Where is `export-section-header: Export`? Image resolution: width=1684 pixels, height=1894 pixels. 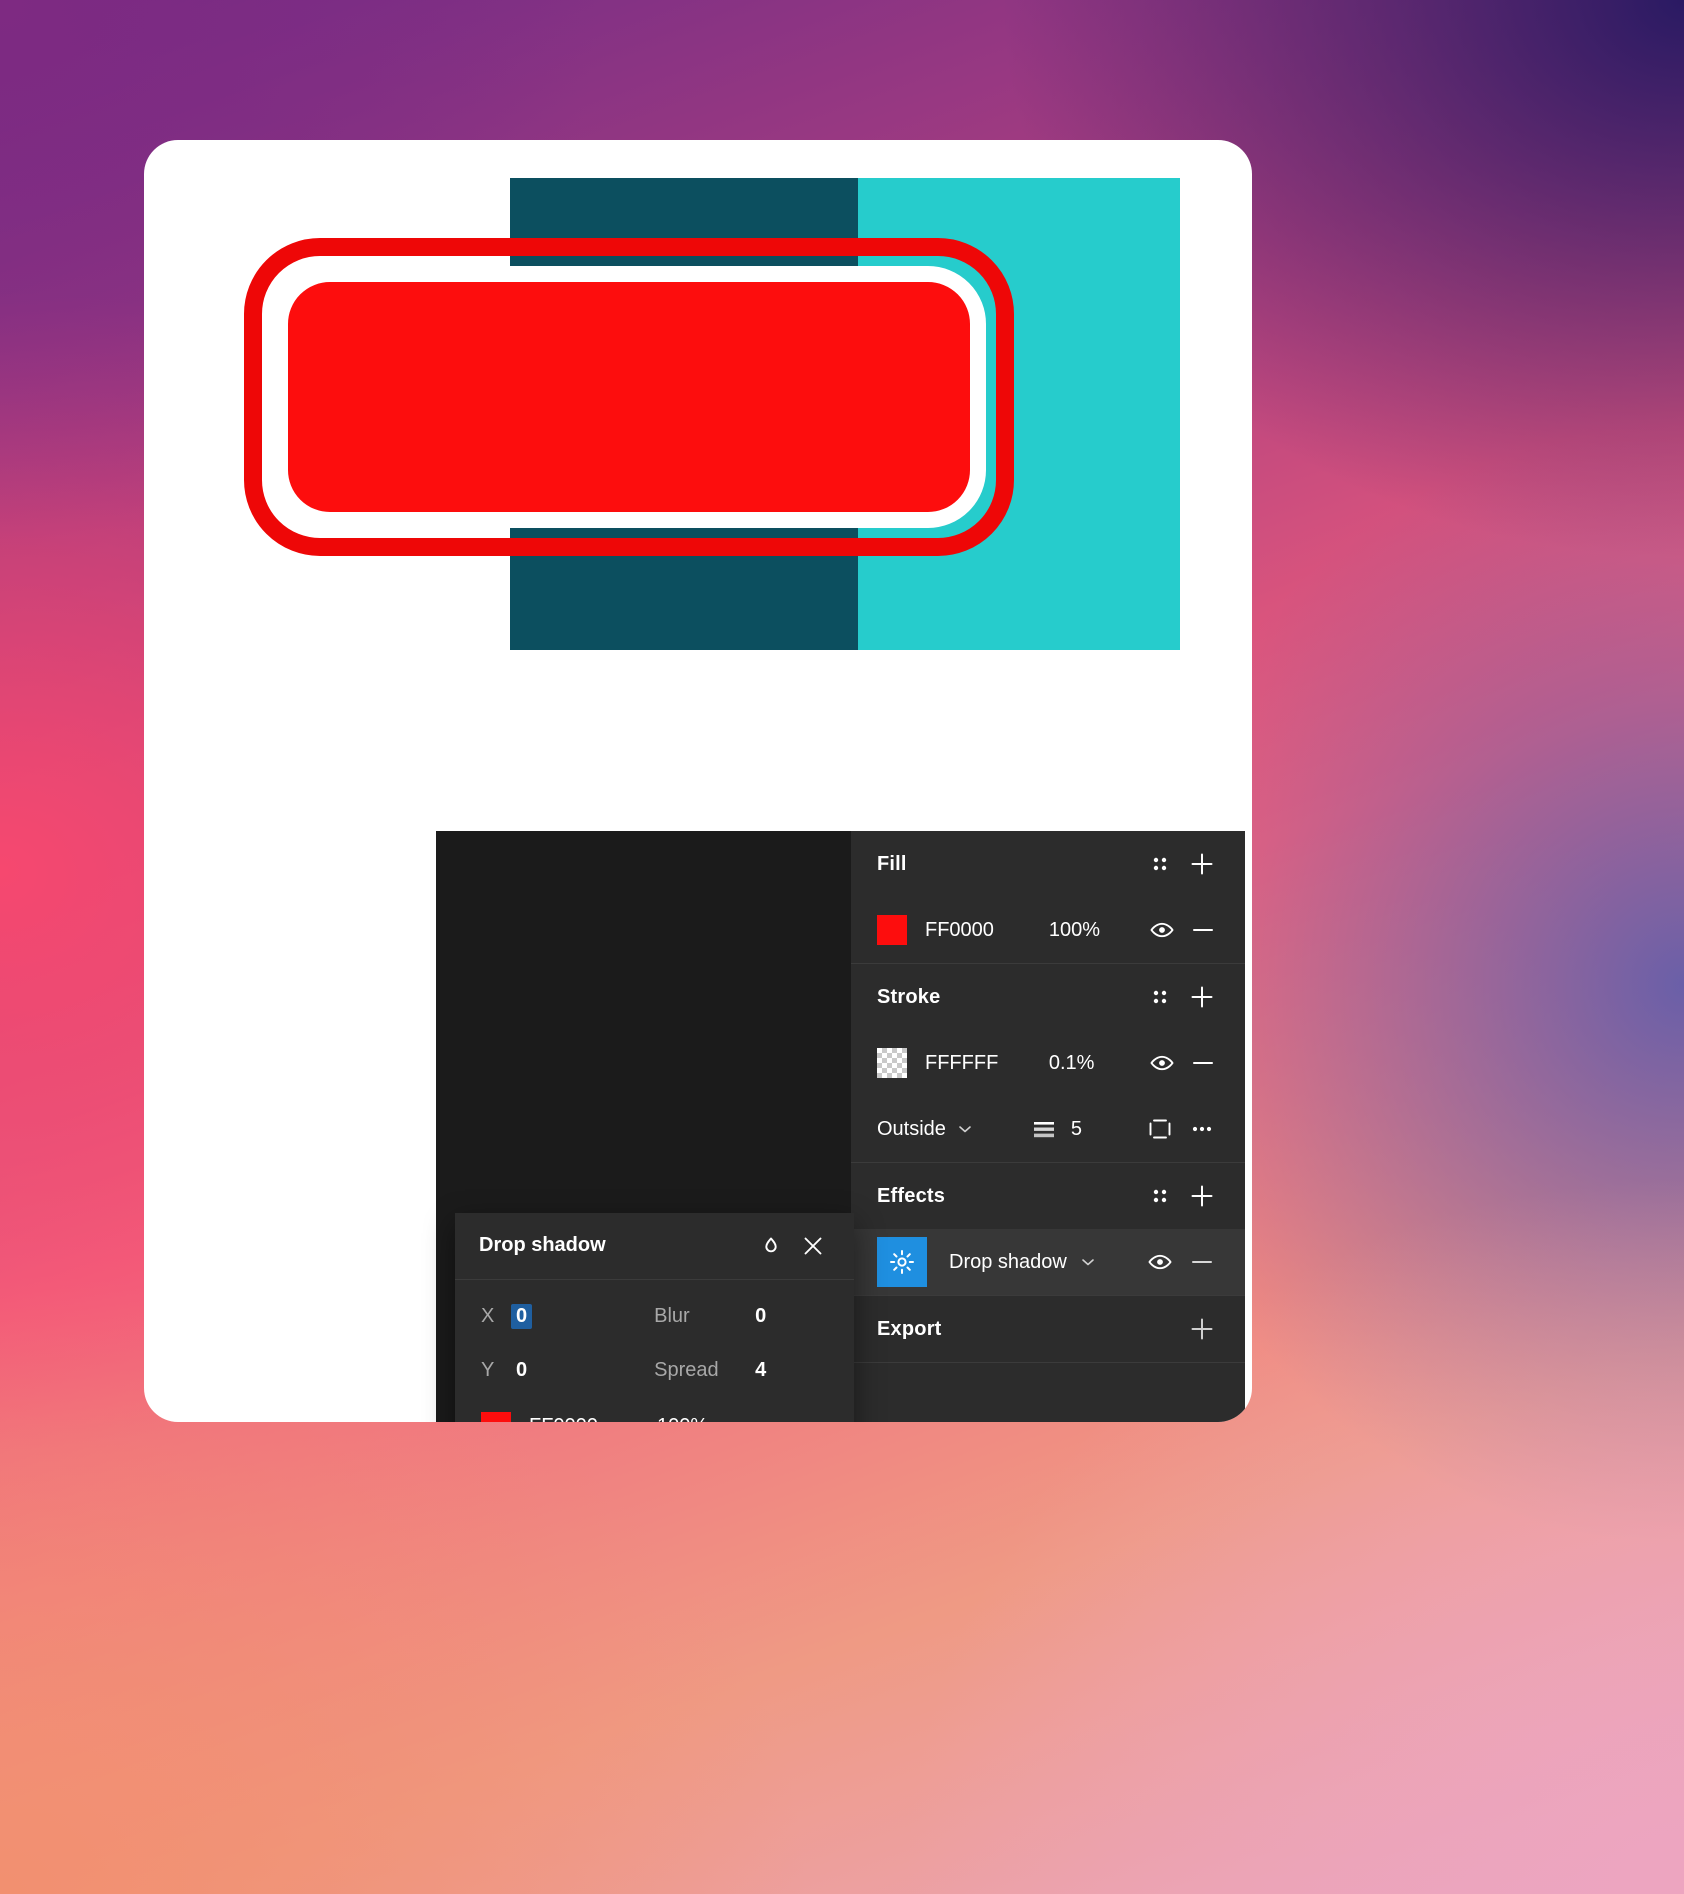 export-section-header: Export is located at coordinates (1048, 1329).